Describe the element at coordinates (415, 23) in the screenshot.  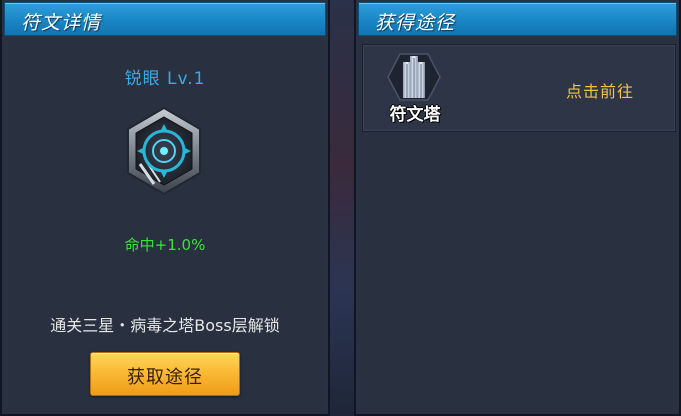
I see `acquire-source-title: 获得途径` at that location.